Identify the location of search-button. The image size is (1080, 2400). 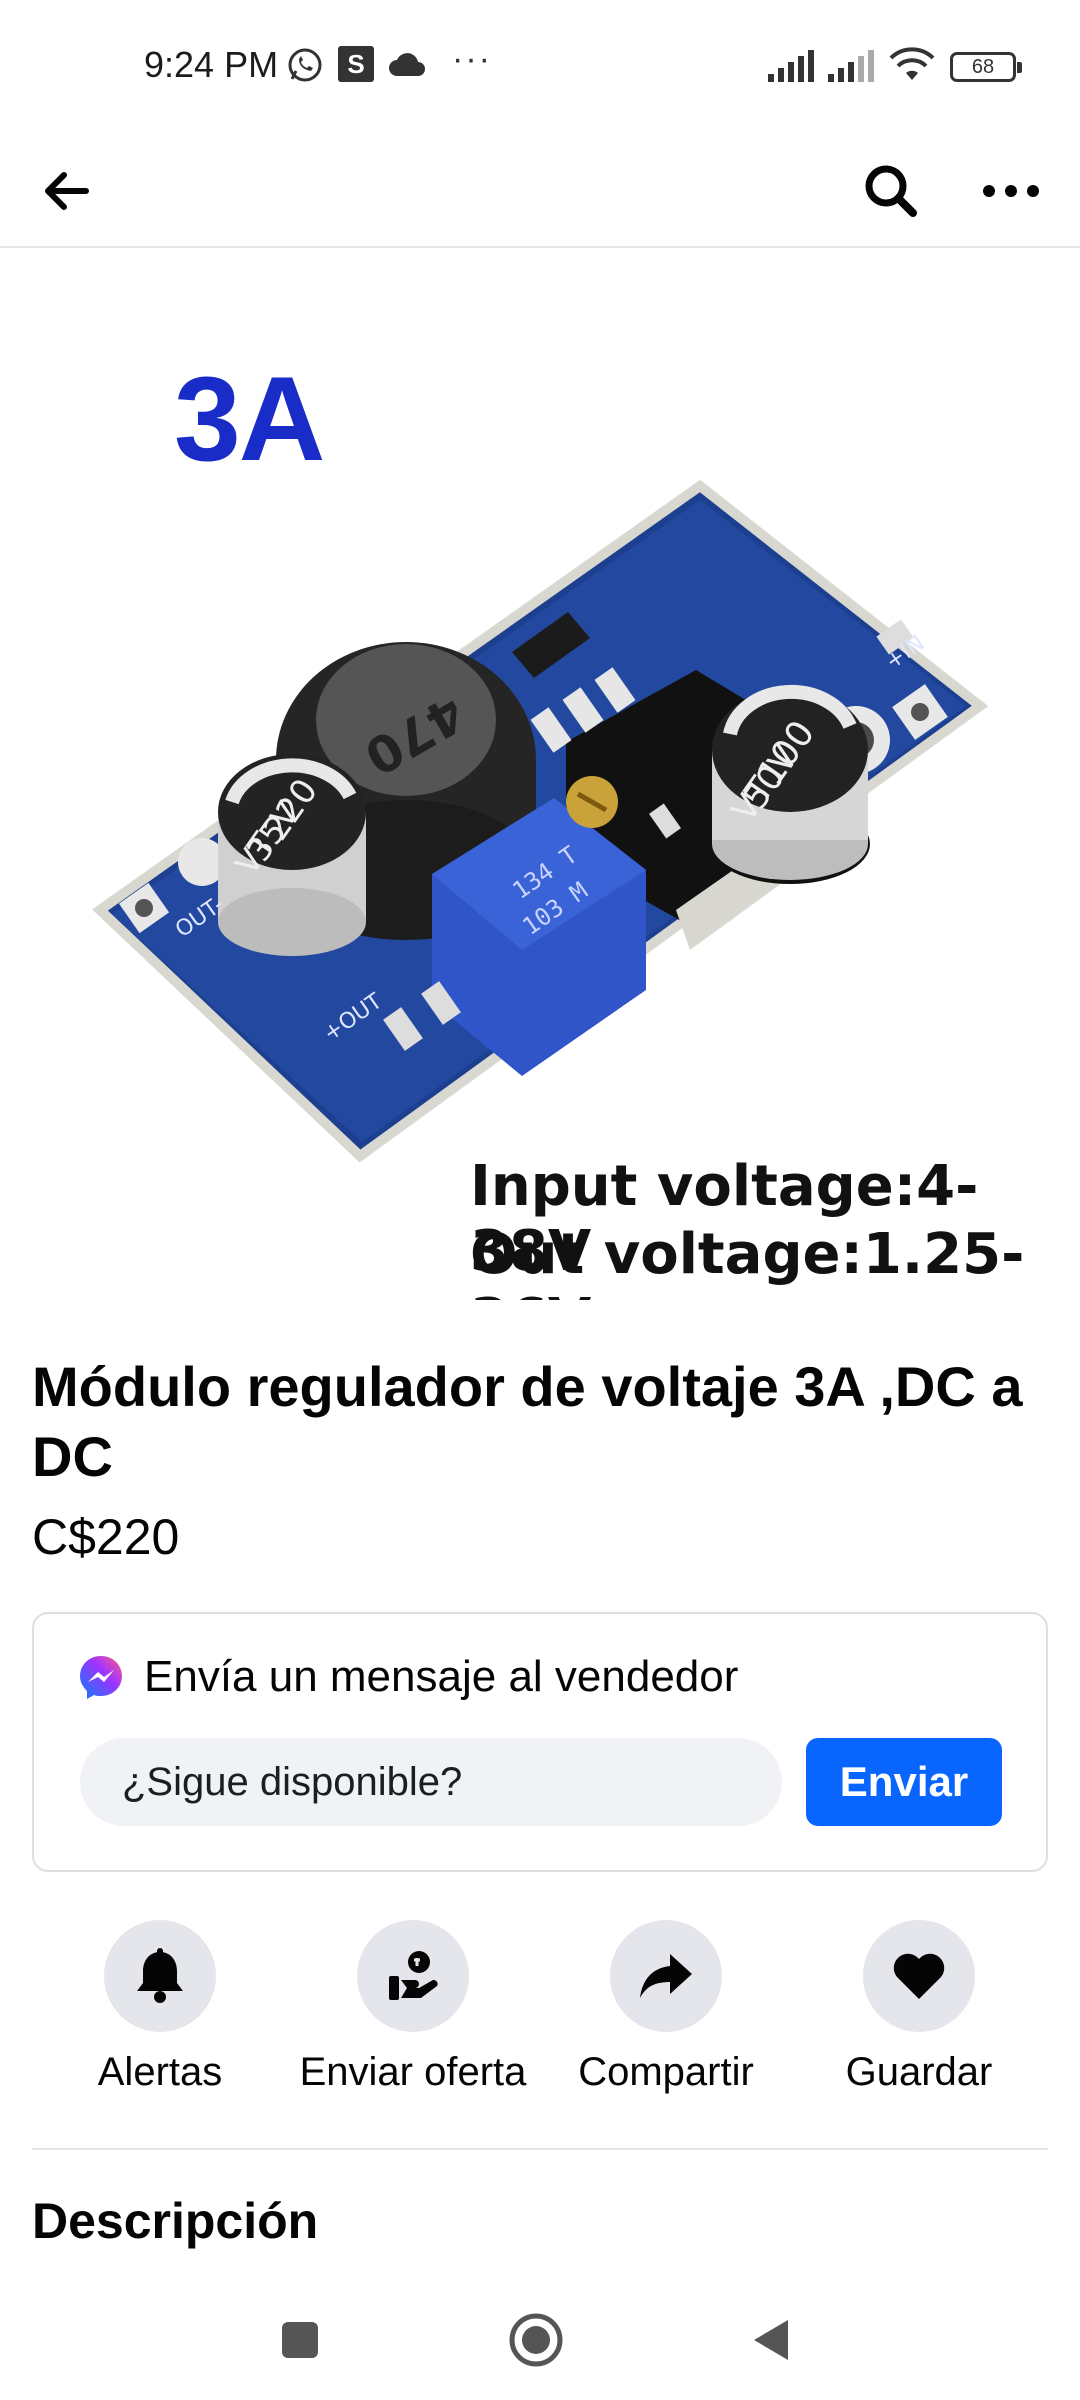
(891, 191).